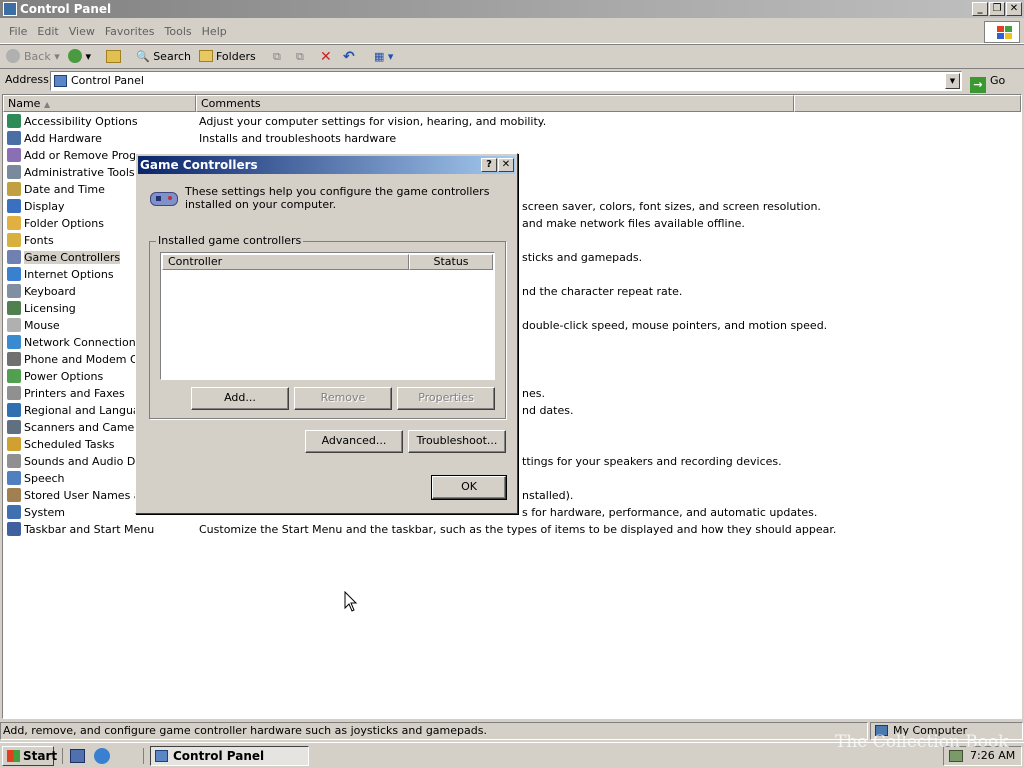 The height and width of the screenshot is (768, 1024). What do you see at coordinates (277, 57) in the screenshot?
I see `move-to-icon: ⧉` at bounding box center [277, 57].